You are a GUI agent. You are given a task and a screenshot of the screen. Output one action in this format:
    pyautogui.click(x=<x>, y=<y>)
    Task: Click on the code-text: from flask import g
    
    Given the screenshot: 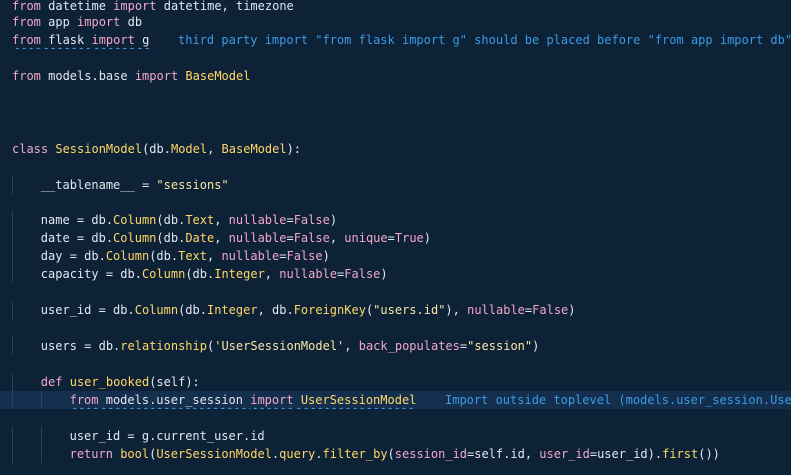 What is the action you would take?
    pyautogui.click(x=80, y=40)
    